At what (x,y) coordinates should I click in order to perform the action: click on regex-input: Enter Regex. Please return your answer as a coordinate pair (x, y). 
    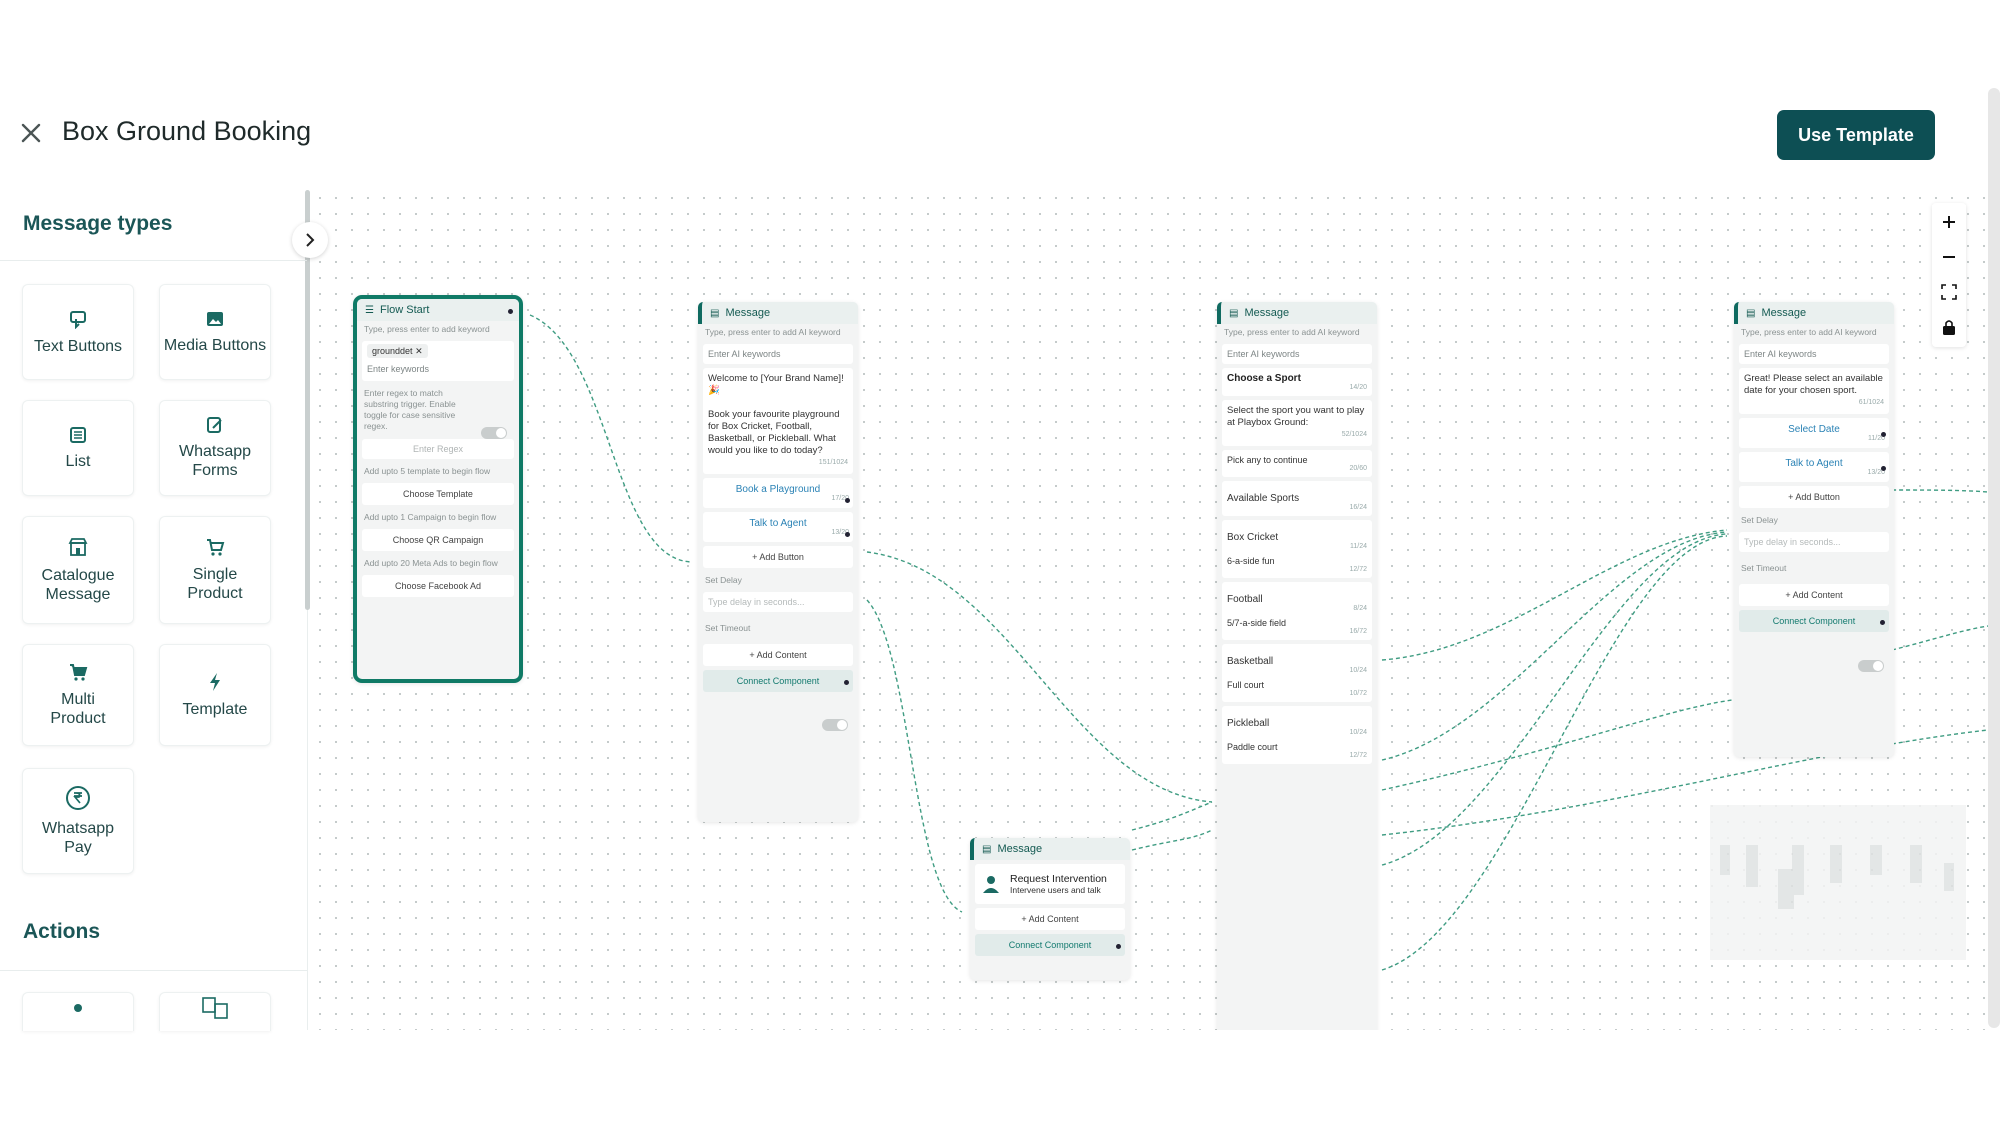
    Looking at the image, I should click on (438, 449).